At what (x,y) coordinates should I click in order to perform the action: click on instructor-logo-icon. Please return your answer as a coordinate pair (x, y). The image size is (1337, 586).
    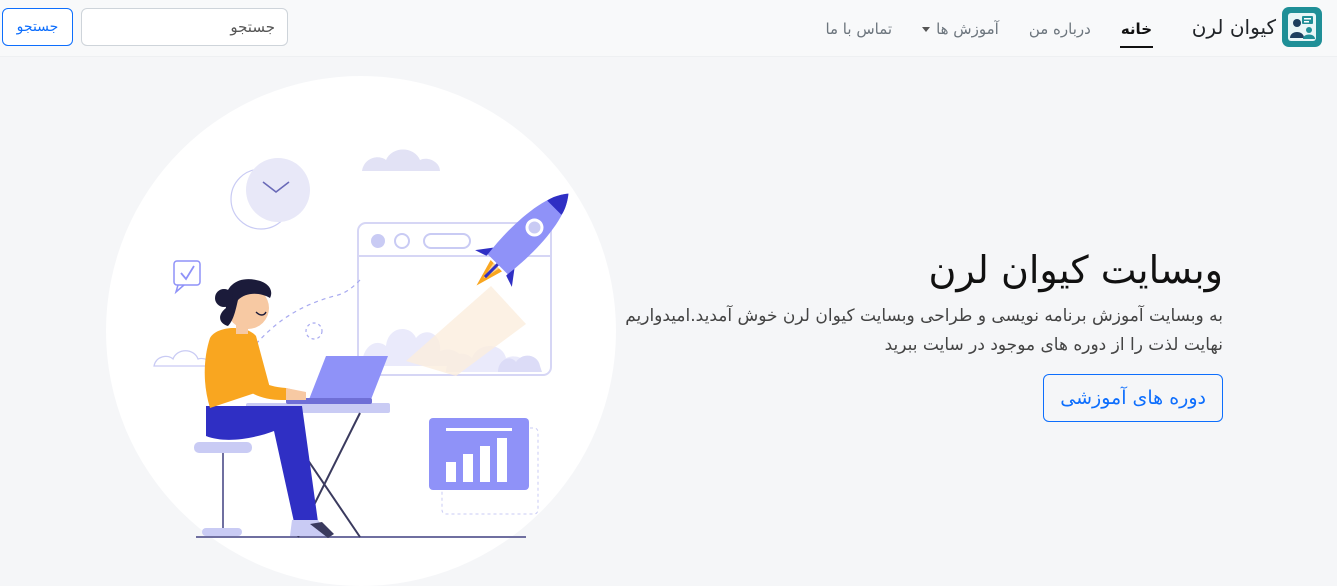
    Looking at the image, I should click on (1302, 27).